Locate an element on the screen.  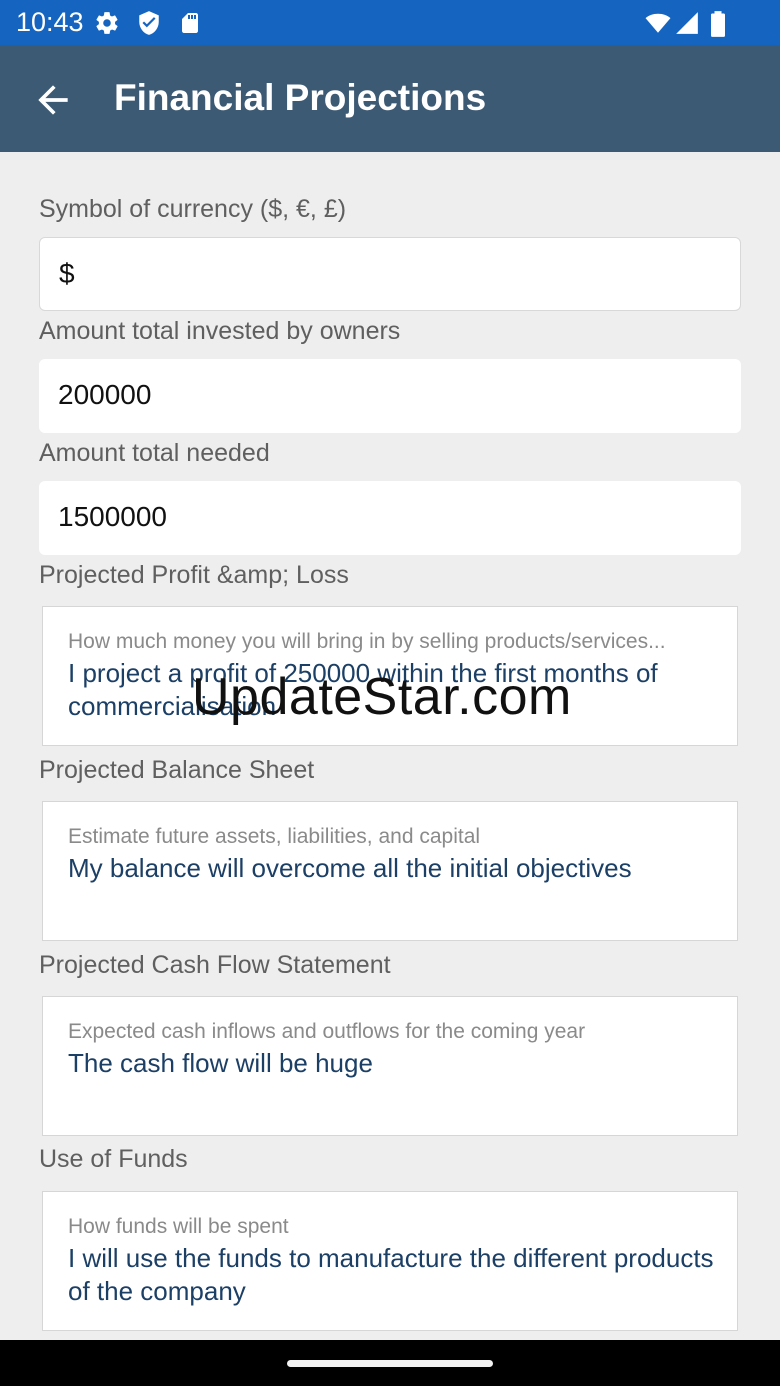
shield-icon is located at coordinates (149, 25).